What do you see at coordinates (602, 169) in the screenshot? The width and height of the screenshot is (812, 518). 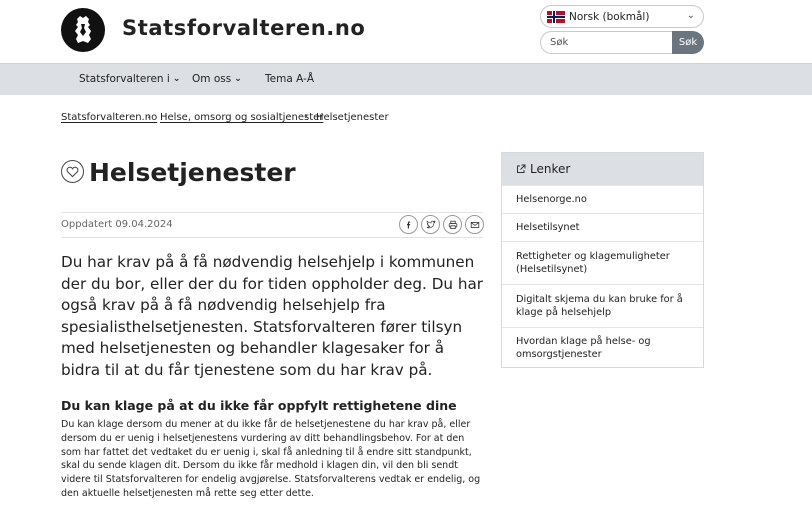 I see `sidebar-header: Lenker` at bounding box center [602, 169].